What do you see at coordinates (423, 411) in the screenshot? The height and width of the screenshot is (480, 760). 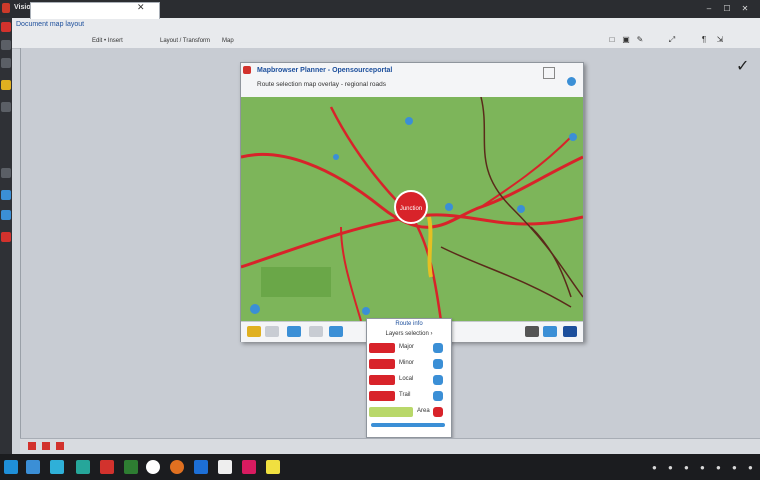 I see `layer-label: Area` at bounding box center [423, 411].